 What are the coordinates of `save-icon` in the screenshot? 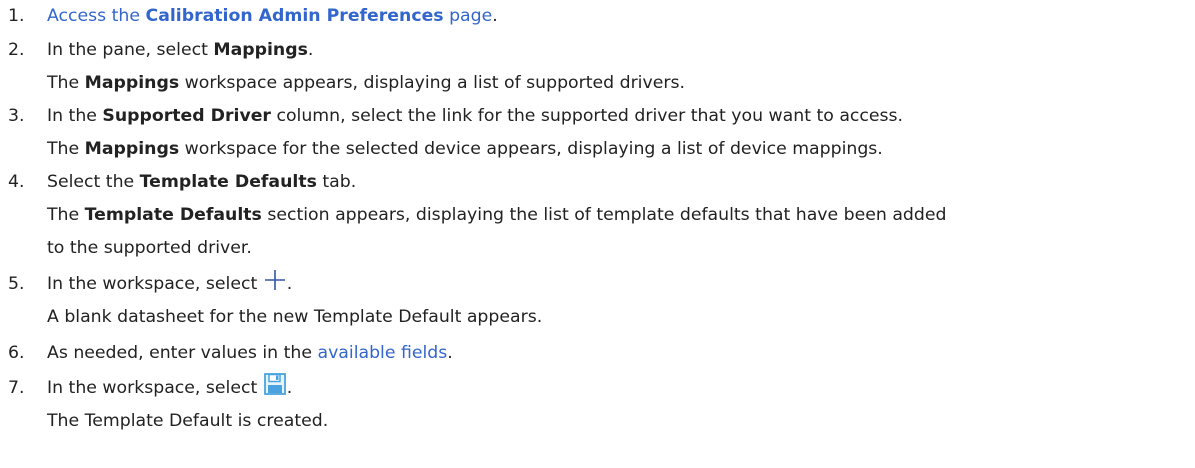 It's located at (275, 390).